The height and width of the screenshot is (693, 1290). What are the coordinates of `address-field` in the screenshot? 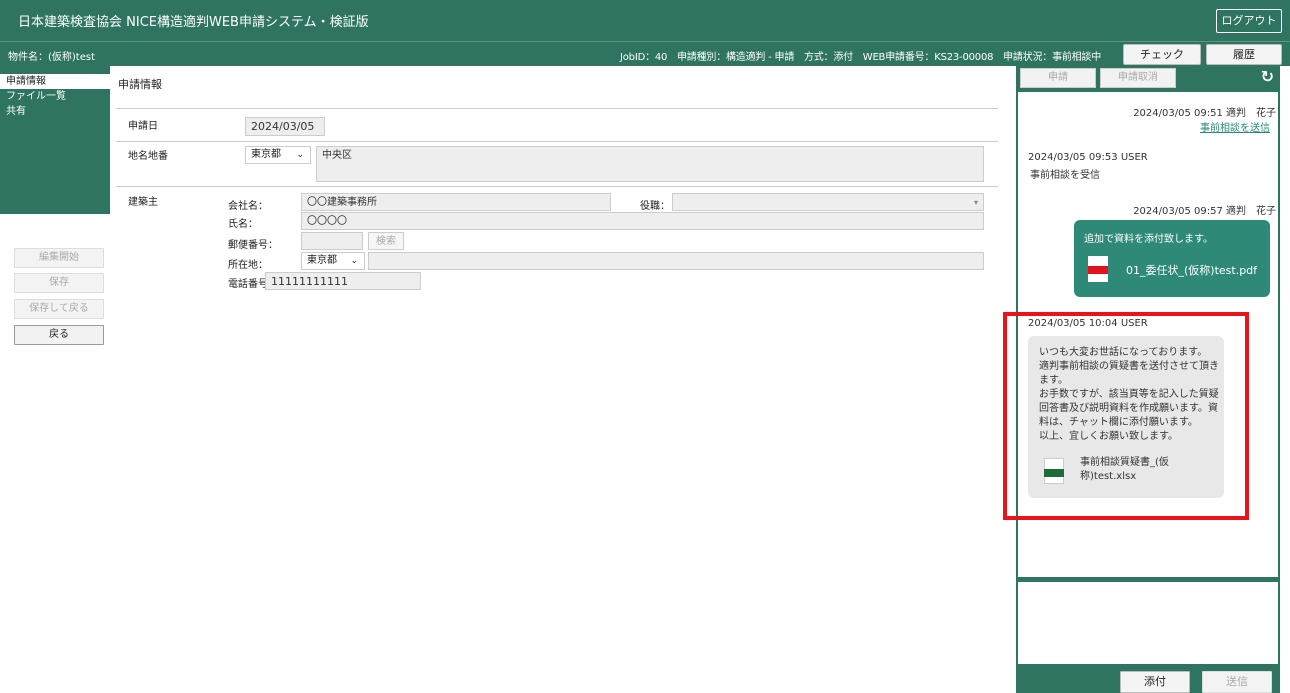 It's located at (676, 261).